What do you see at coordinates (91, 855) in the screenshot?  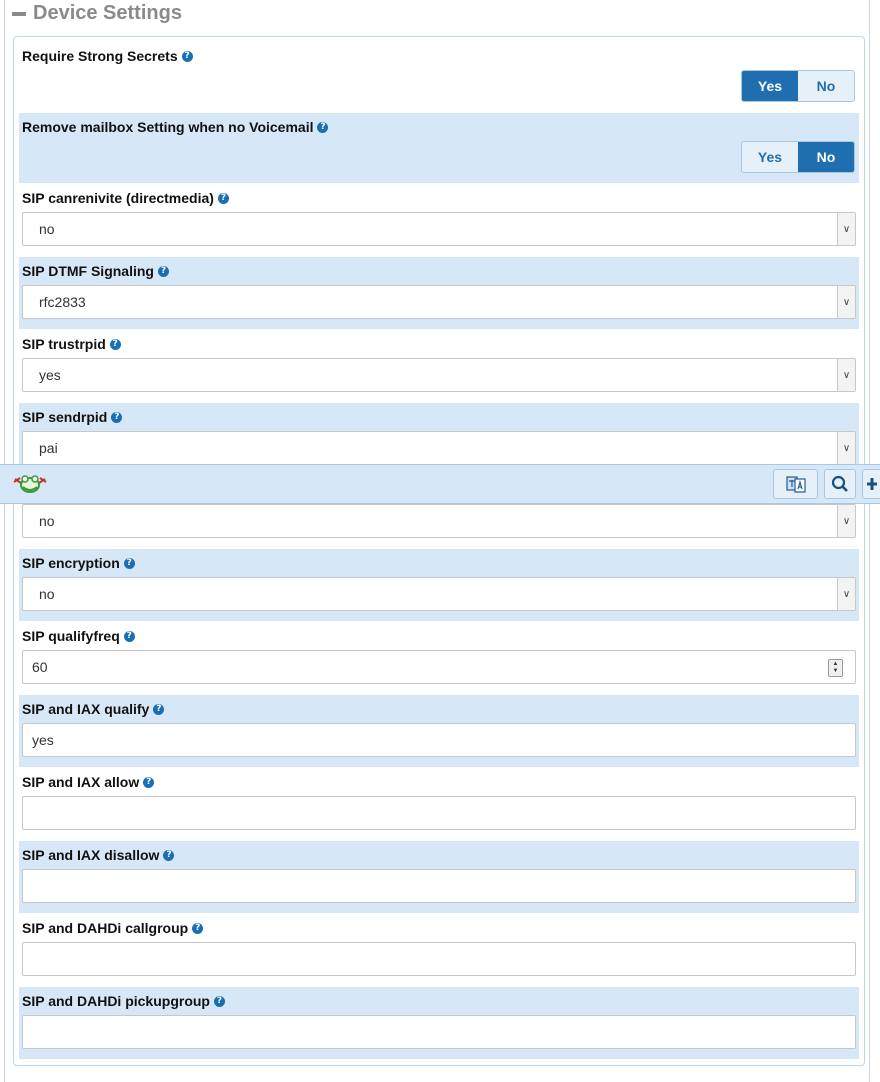 I see `setting-label: SIP and IAX disallow` at bounding box center [91, 855].